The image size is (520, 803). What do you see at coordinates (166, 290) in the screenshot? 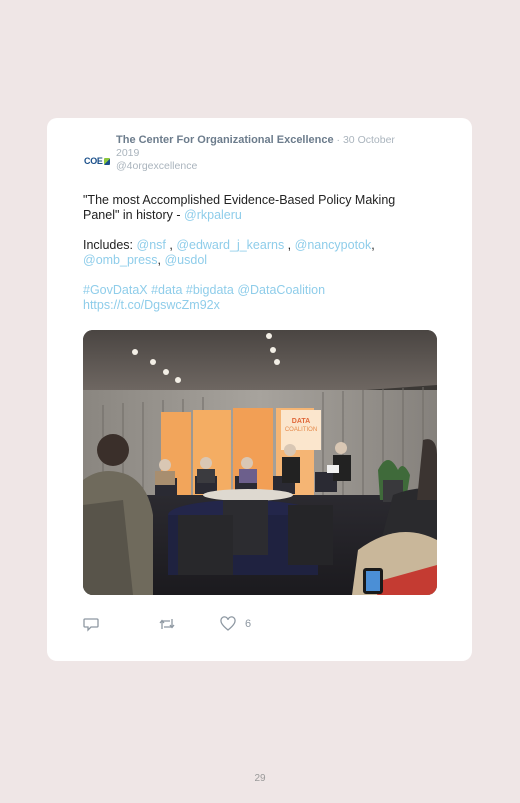
I see `hashtag-data: #data` at bounding box center [166, 290].